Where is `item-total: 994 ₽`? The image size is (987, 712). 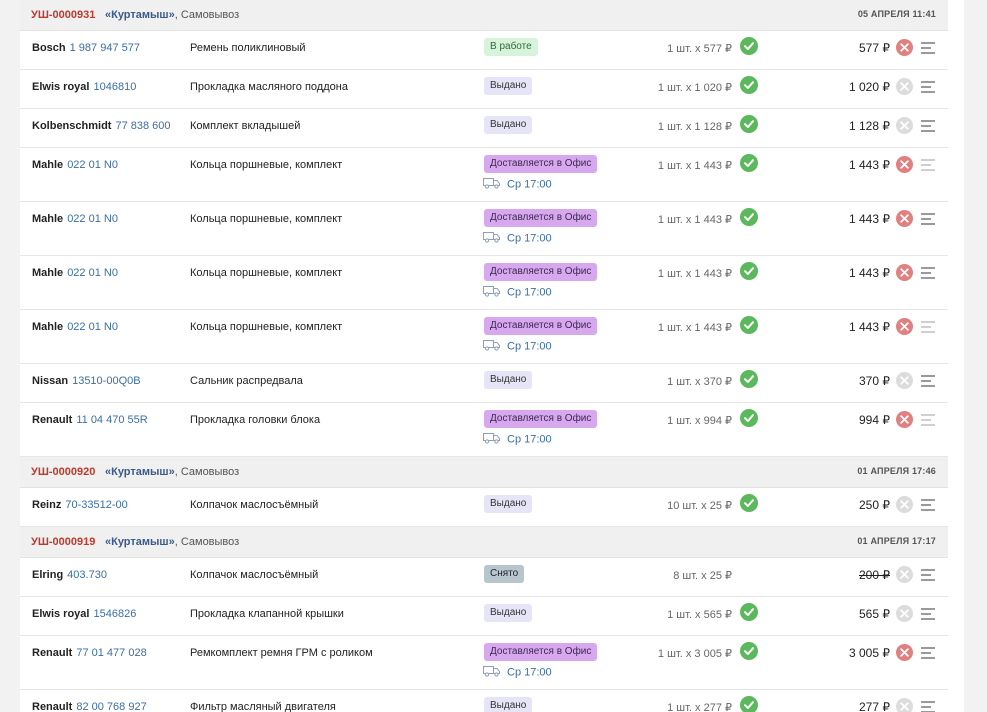 item-total: 994 ₽ is located at coordinates (874, 420).